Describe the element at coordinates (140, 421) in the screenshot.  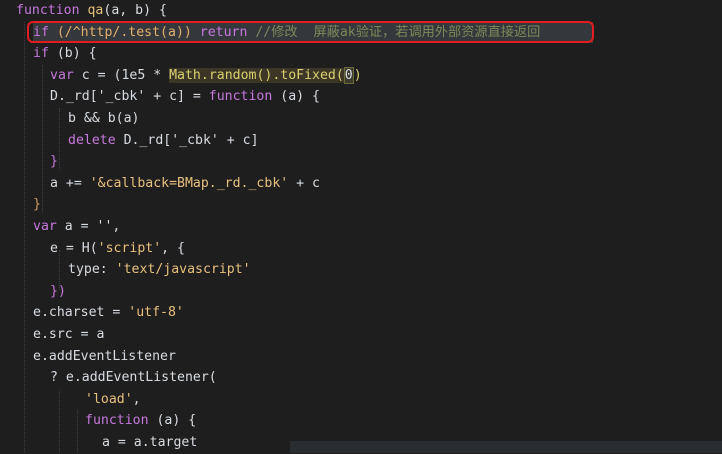
I see `code-line-20: function (a) {` at that location.